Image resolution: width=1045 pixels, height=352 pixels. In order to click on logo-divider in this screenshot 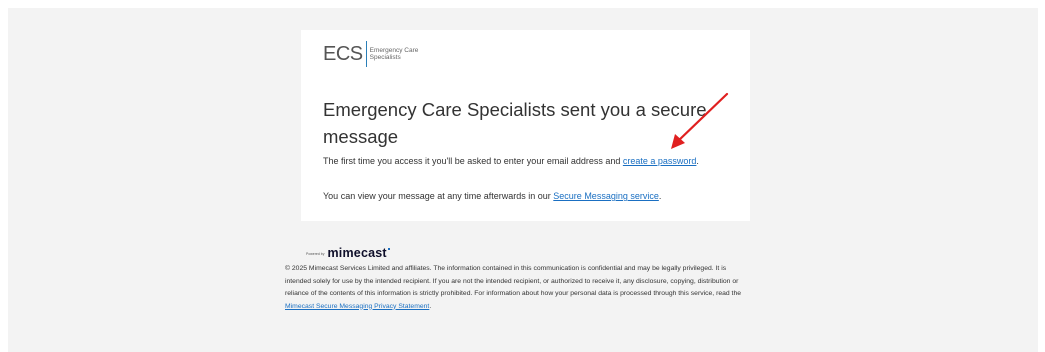, I will do `click(366, 54)`.